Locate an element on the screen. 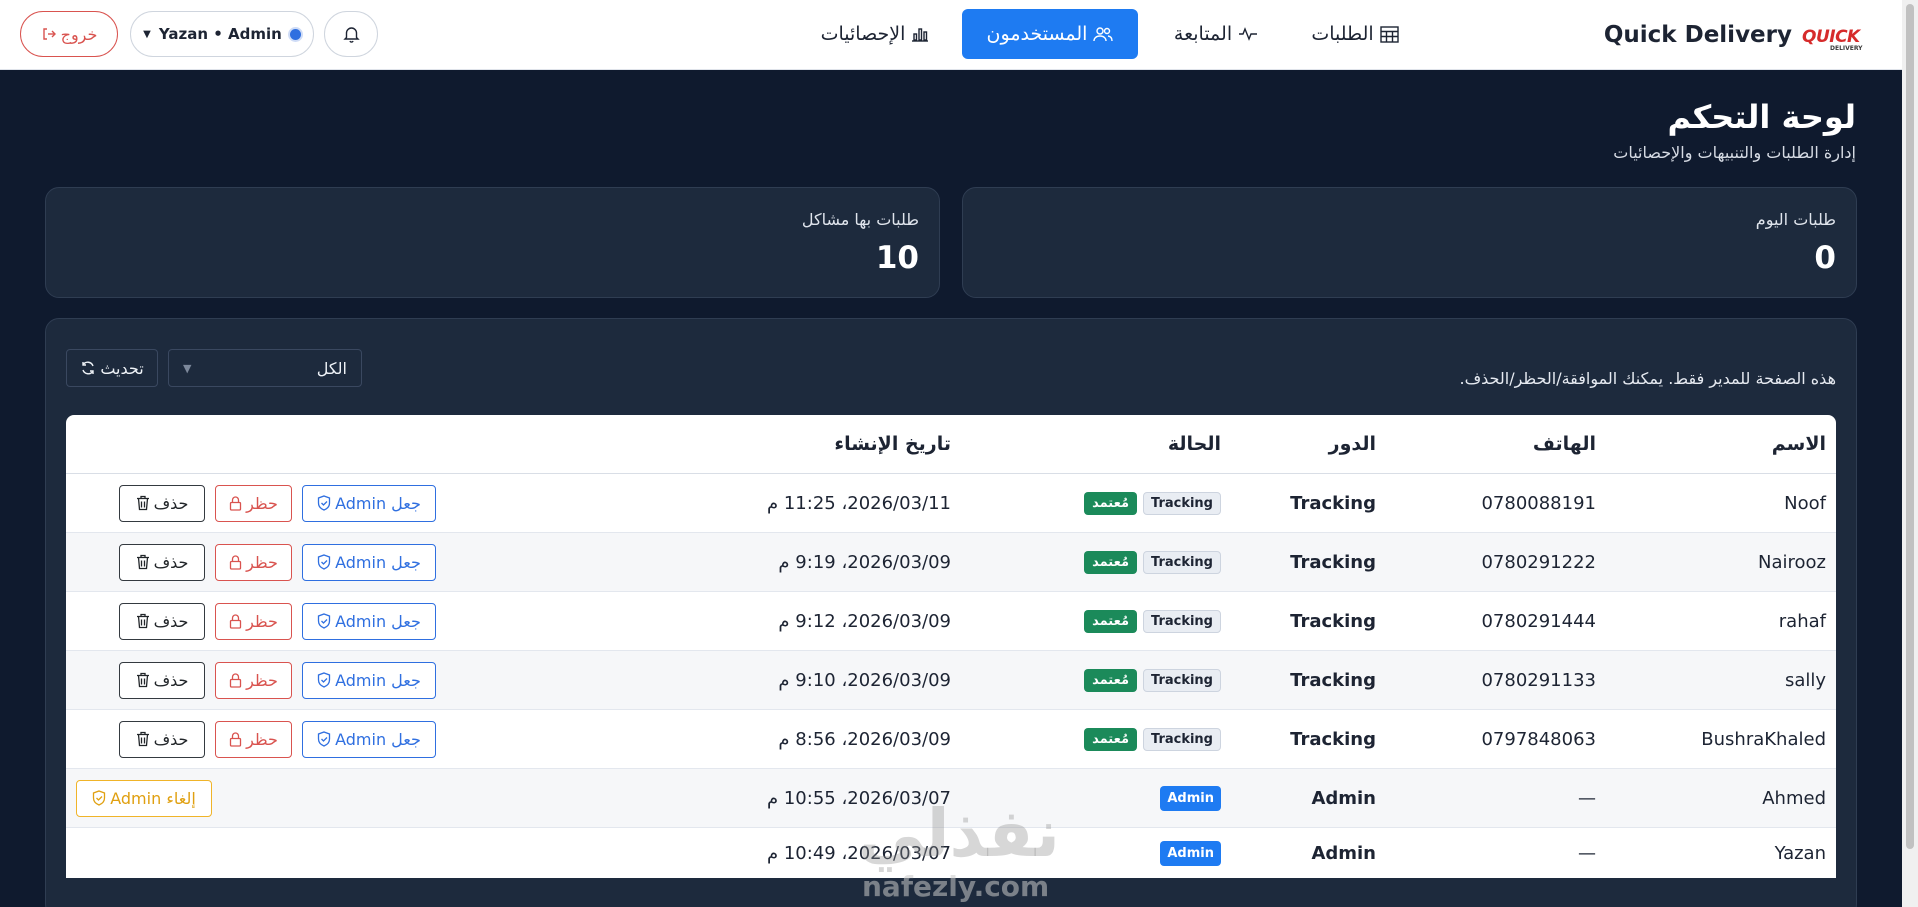 The width and height of the screenshot is (1918, 907). column-header-role: الدور is located at coordinates (1352, 444).